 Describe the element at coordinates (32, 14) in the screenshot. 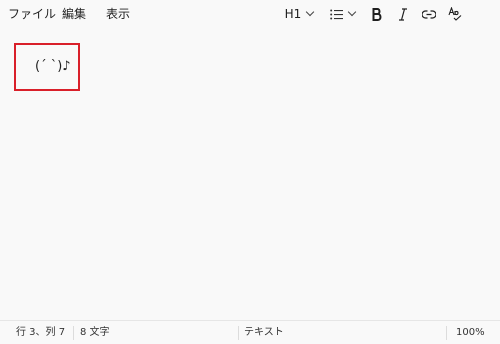

I see `menu-file: ファイル` at that location.